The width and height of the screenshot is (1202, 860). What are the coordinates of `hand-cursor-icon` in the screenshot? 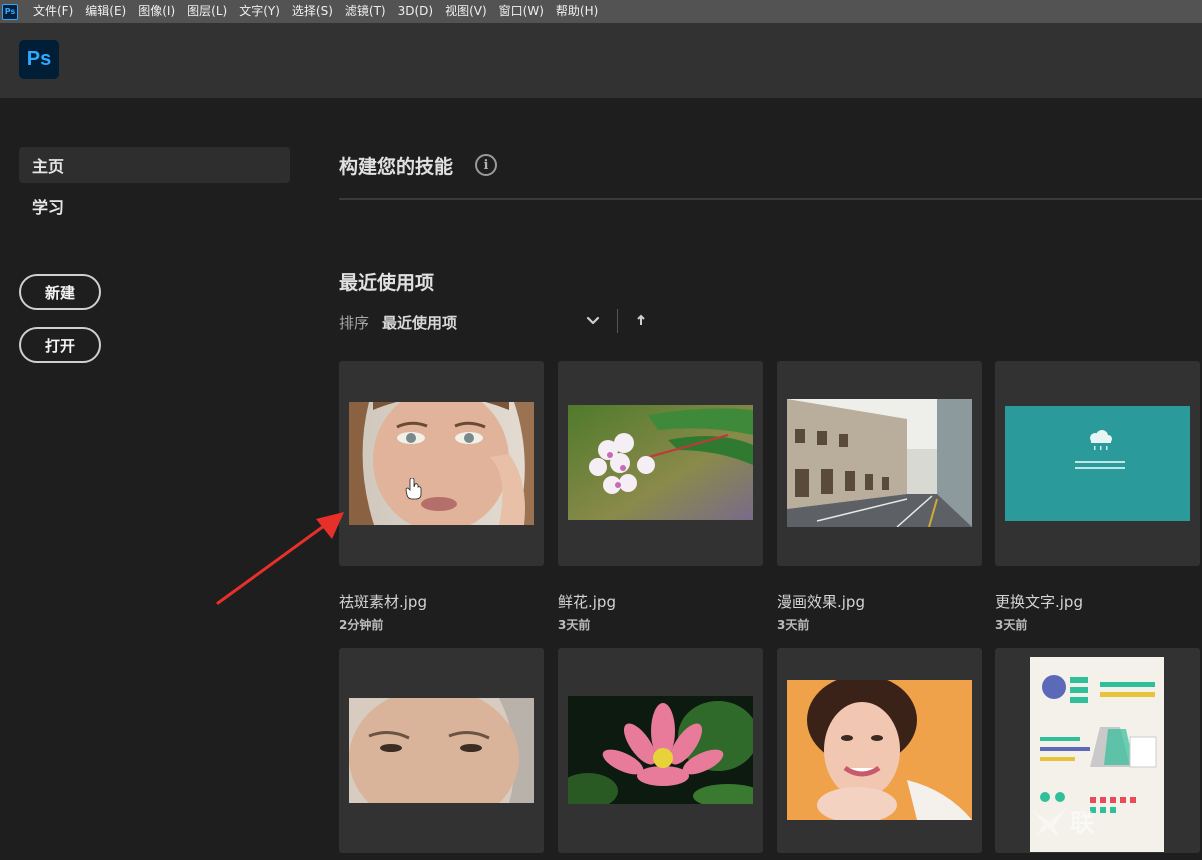 It's located at (413, 489).